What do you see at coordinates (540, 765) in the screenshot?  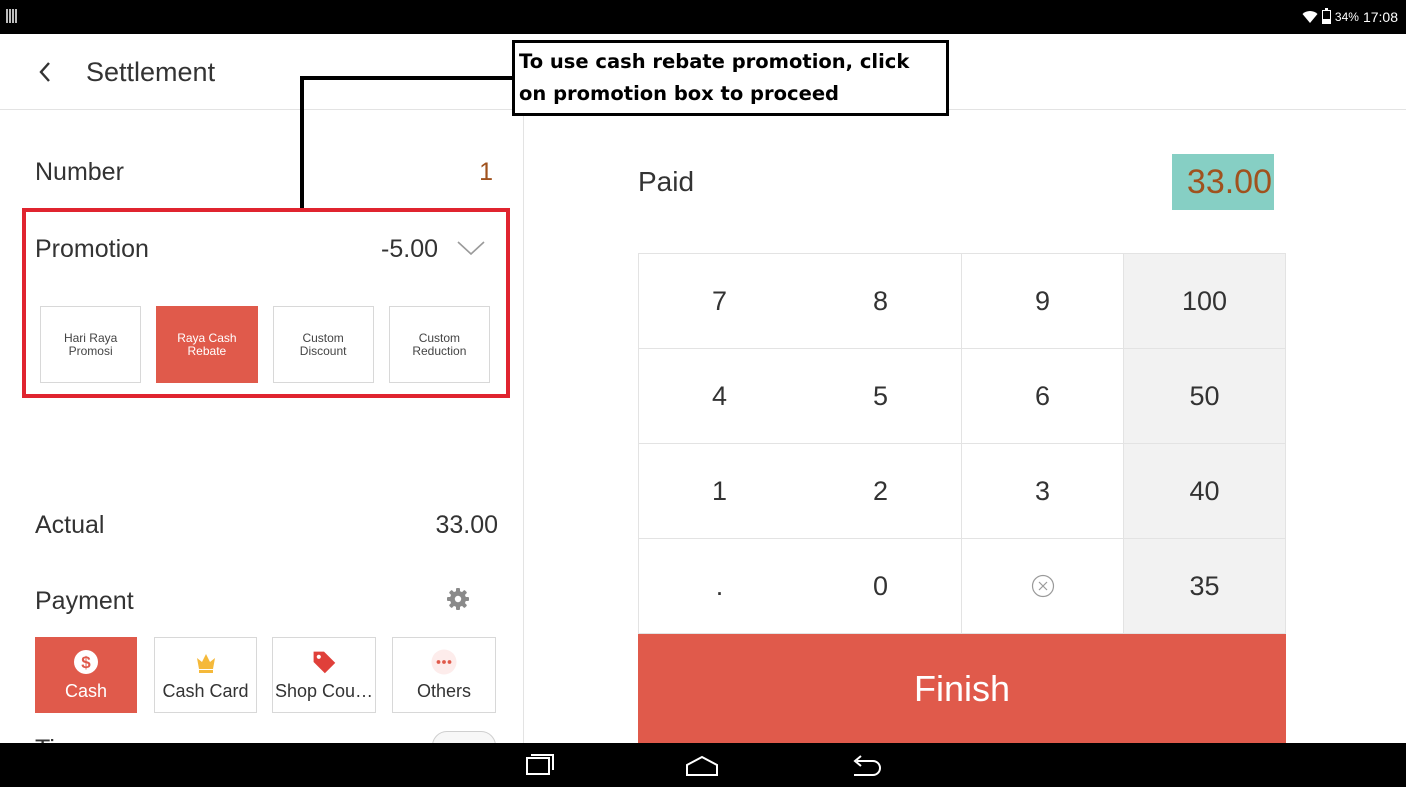 I see `recent-apps-icon` at bounding box center [540, 765].